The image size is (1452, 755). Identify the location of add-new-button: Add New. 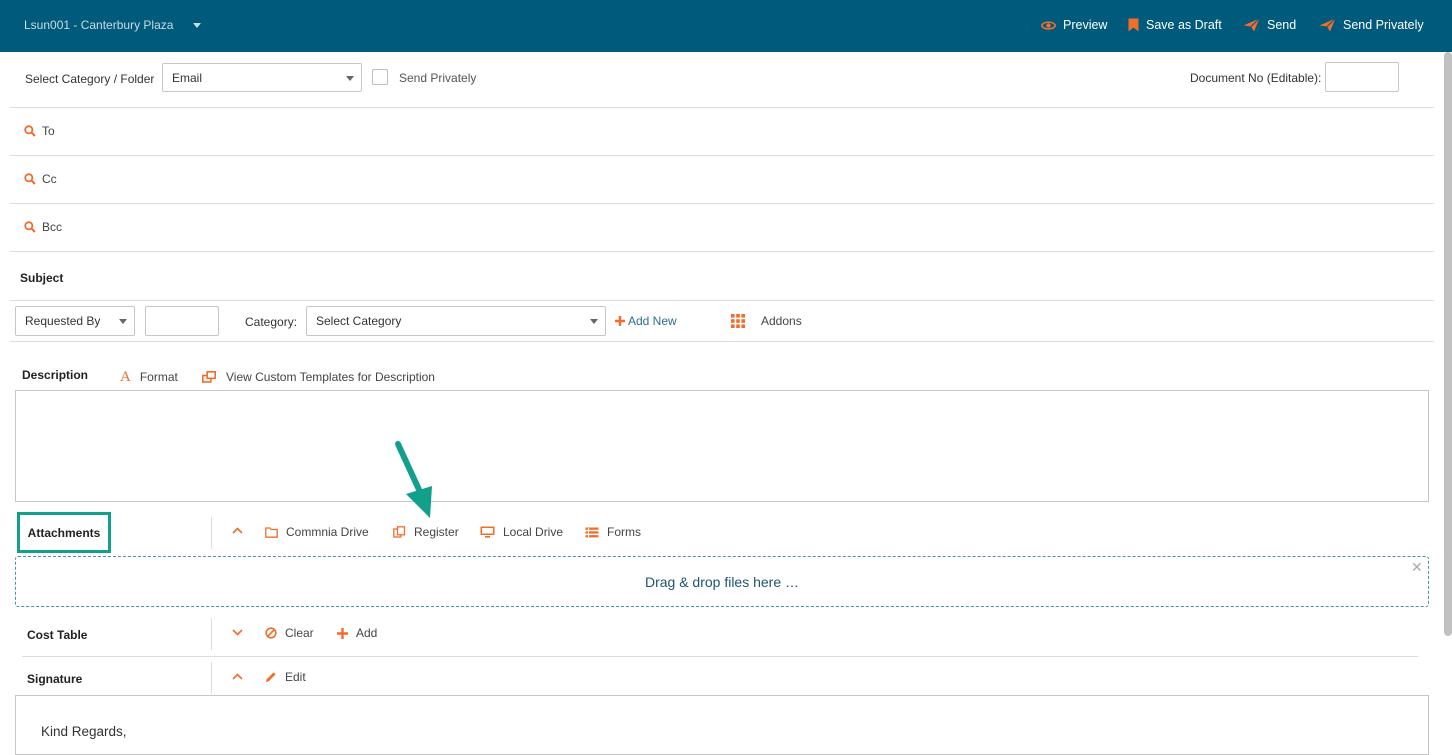
(646, 321).